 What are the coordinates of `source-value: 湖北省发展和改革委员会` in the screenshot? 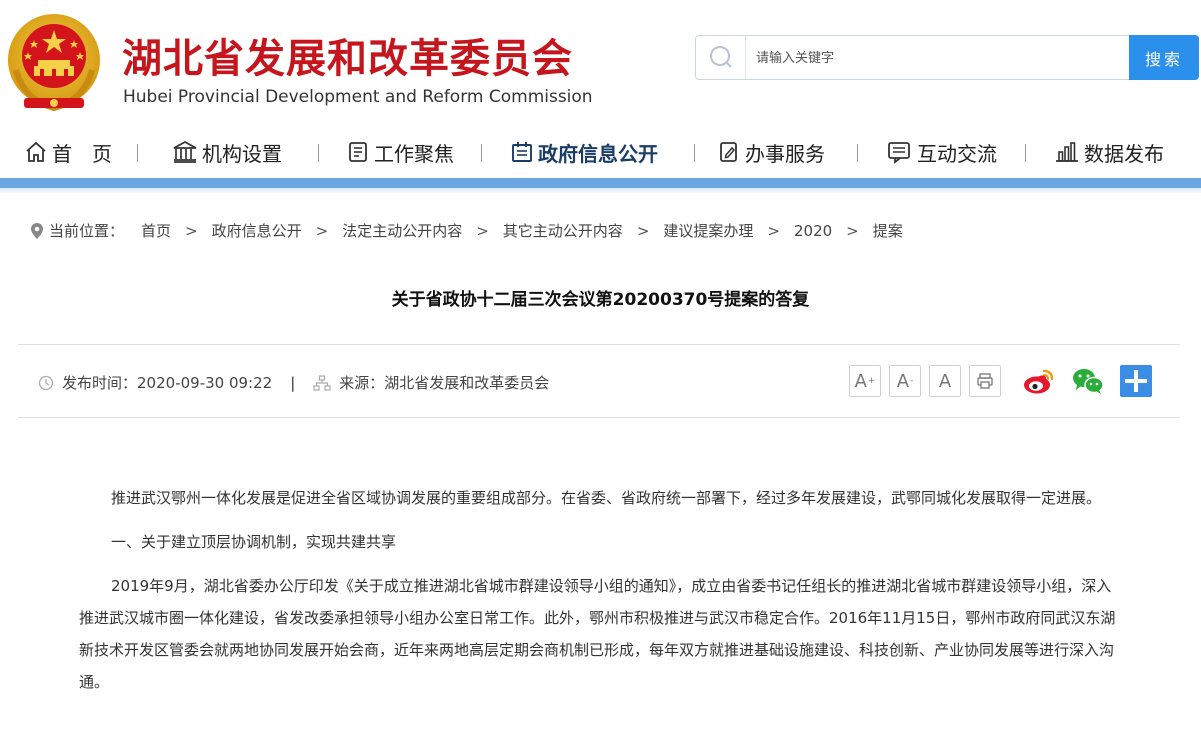 It's located at (467, 383).